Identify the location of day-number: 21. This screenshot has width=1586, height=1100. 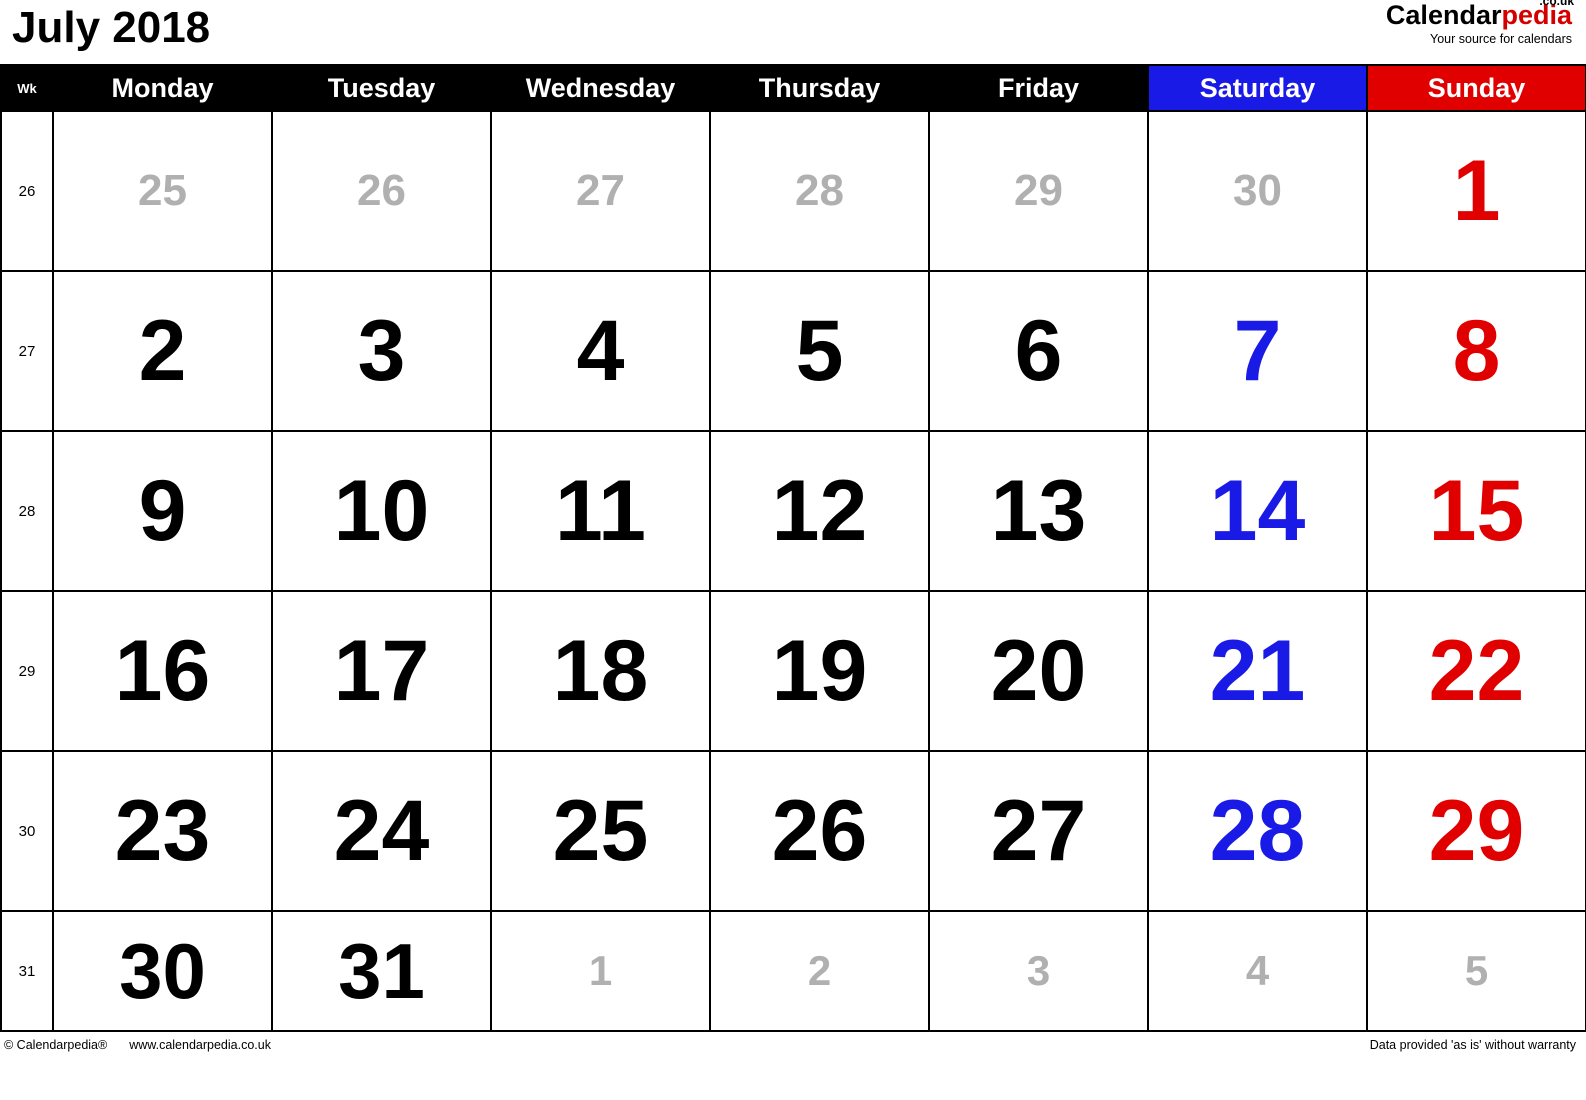
(1257, 671).